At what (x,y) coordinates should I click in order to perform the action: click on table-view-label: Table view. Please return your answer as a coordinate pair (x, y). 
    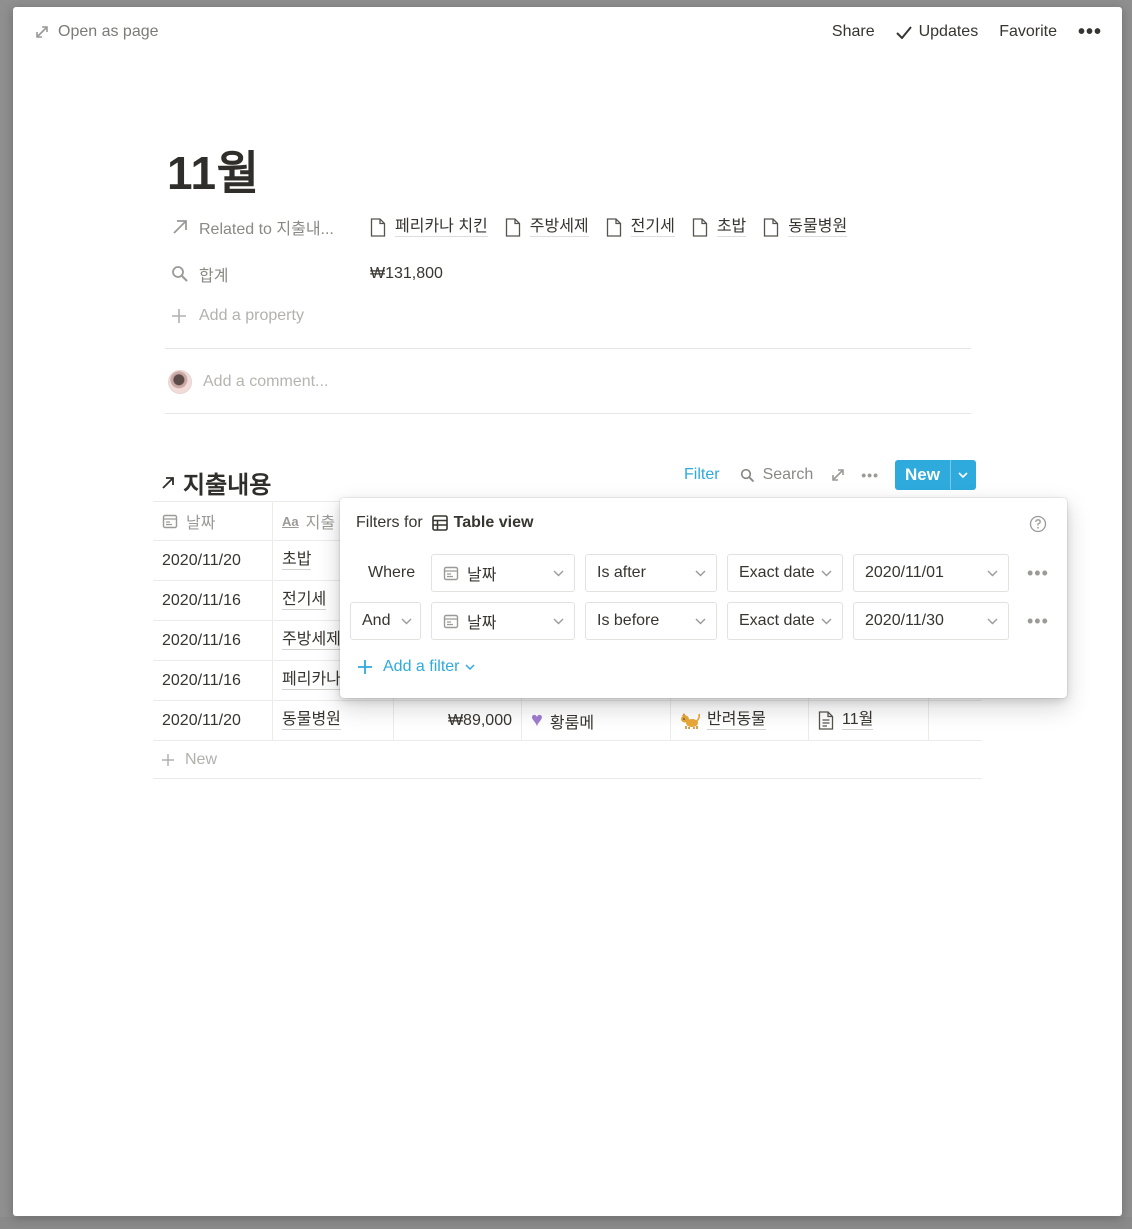
    Looking at the image, I should click on (482, 523).